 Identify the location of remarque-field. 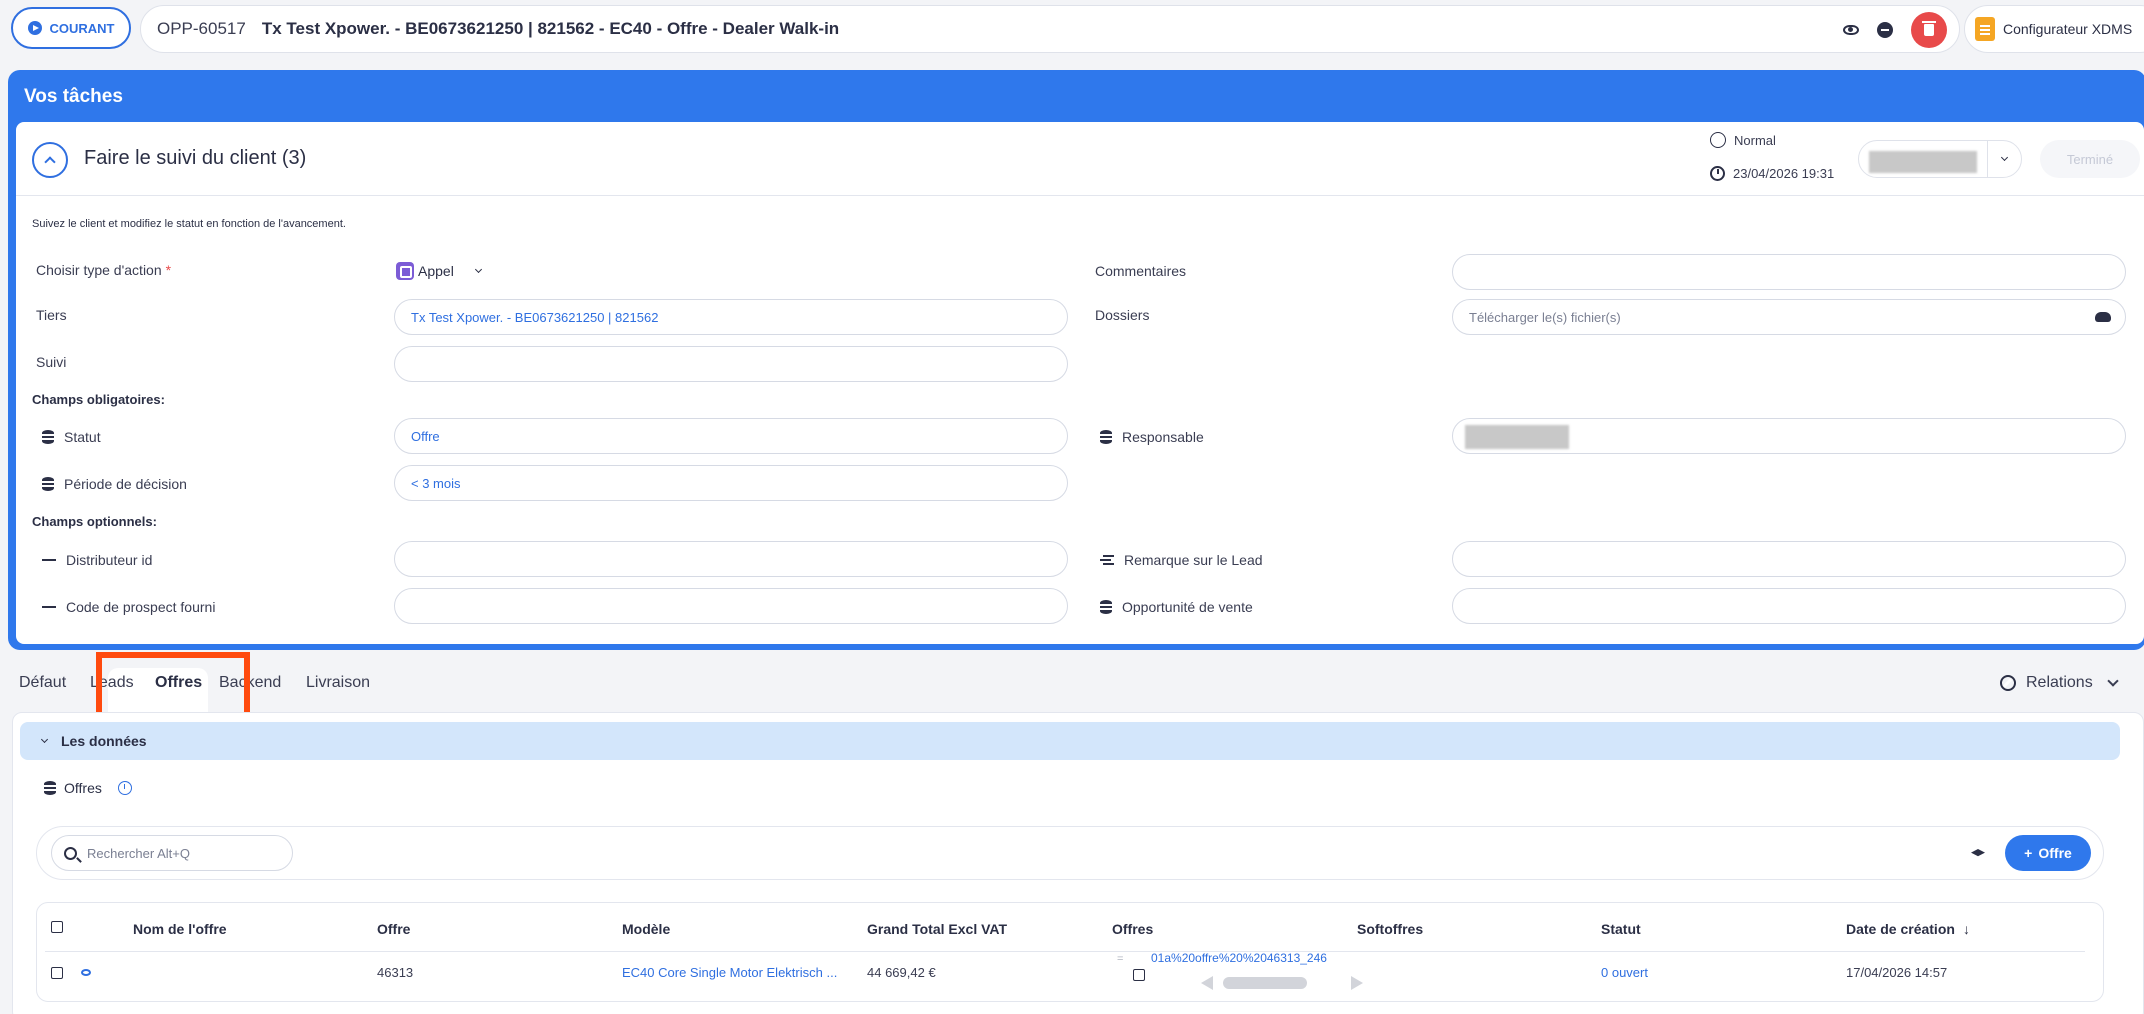
(1789, 559).